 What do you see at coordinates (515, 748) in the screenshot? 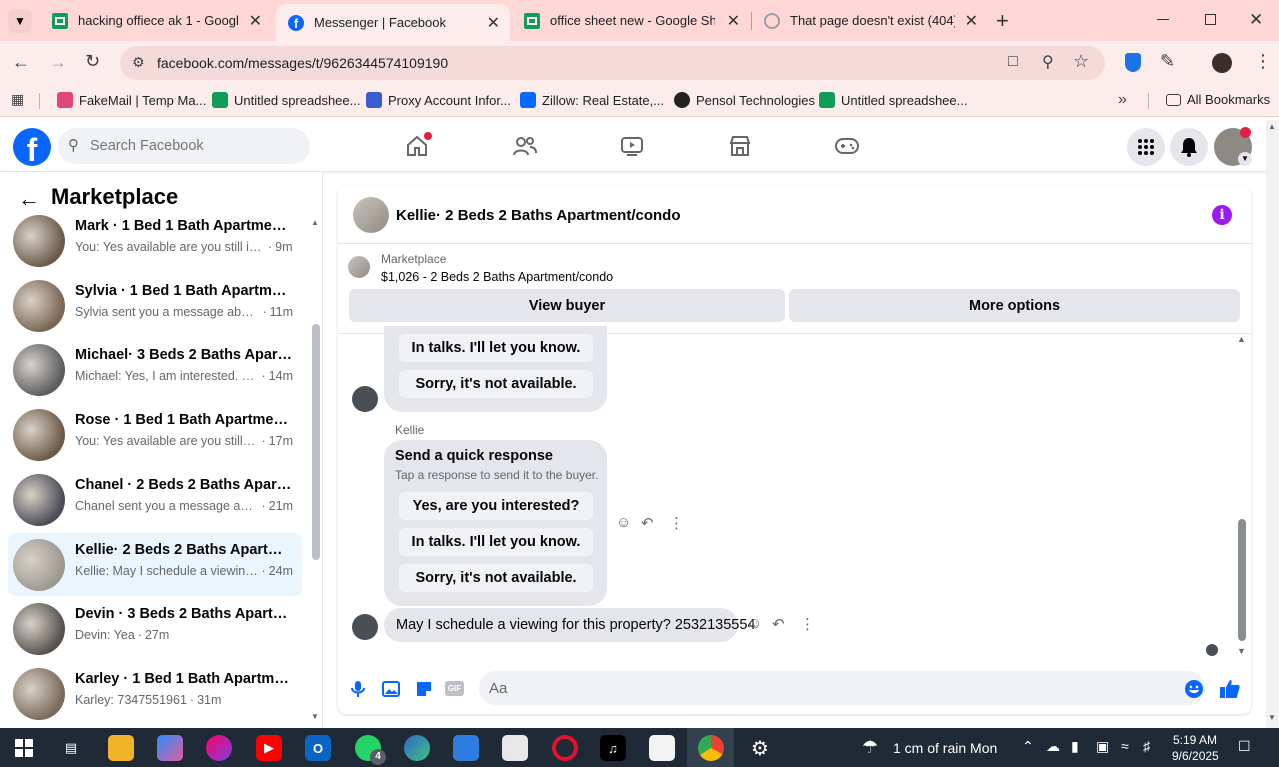
I see `app-icon` at bounding box center [515, 748].